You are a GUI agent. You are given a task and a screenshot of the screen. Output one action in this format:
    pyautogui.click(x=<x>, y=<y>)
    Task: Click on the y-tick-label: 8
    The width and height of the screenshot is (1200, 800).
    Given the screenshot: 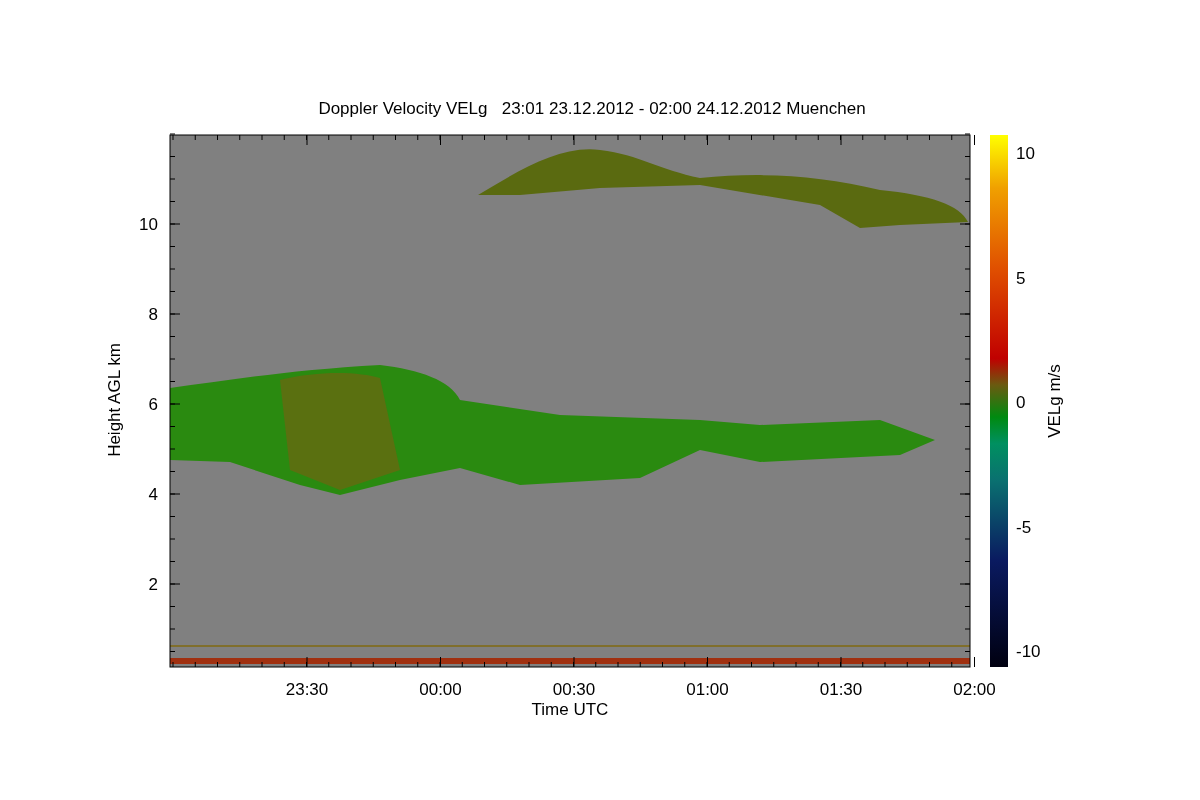 What is the action you would take?
    pyautogui.click(x=153, y=314)
    